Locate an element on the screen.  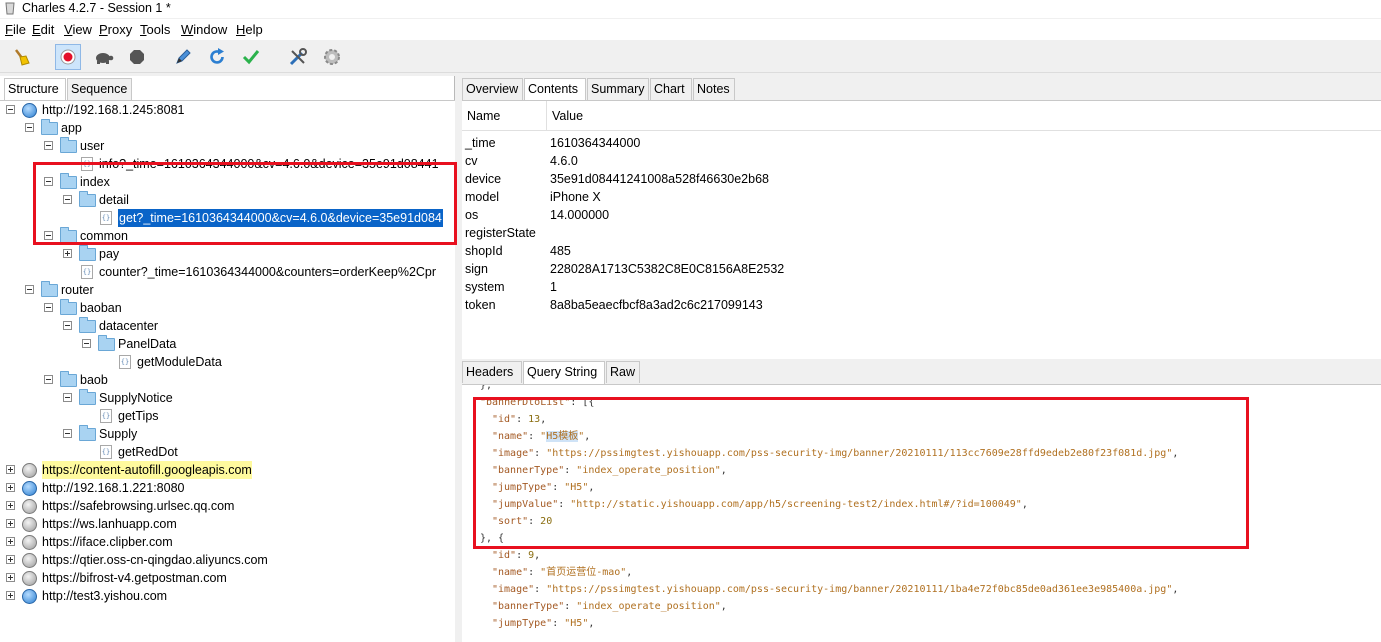
tab-structure: Structure is located at coordinates (35, 89).